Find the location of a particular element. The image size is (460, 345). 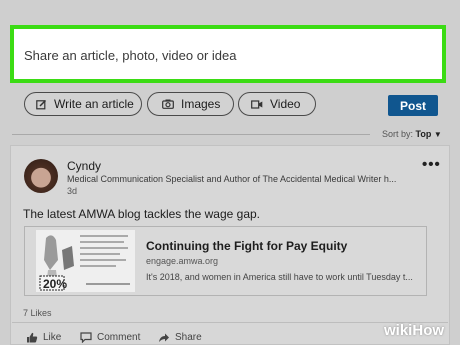

thumbs-up-icon is located at coordinates (32, 337).